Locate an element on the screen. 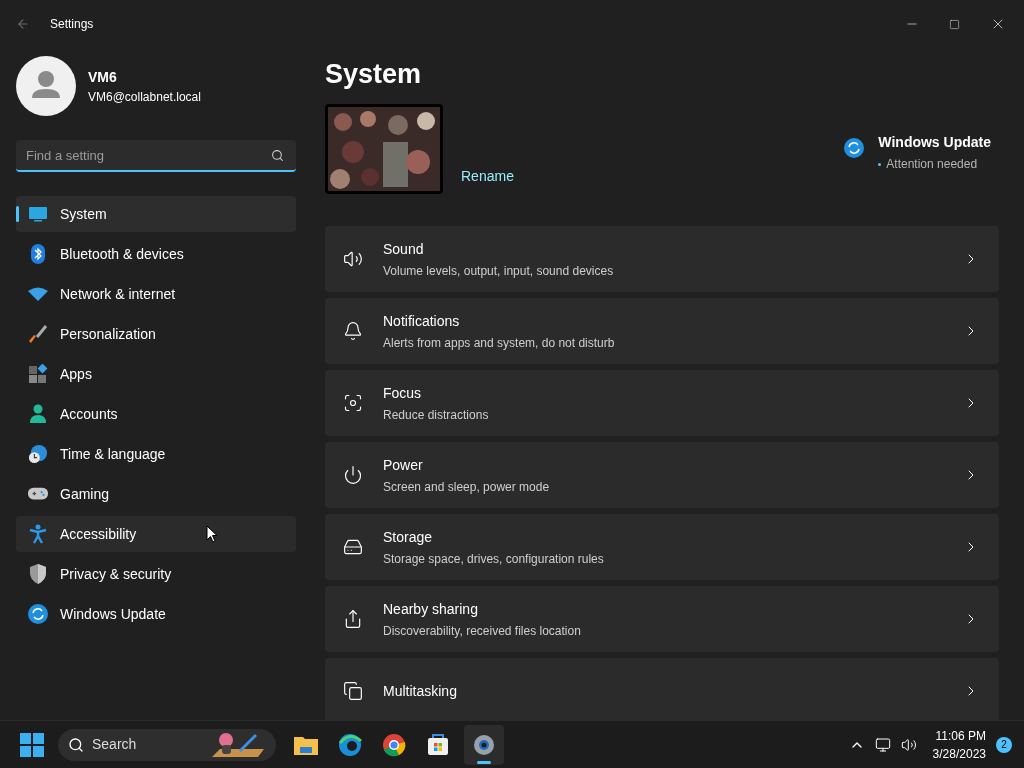  selection-indicator is located at coordinates (17, 214).